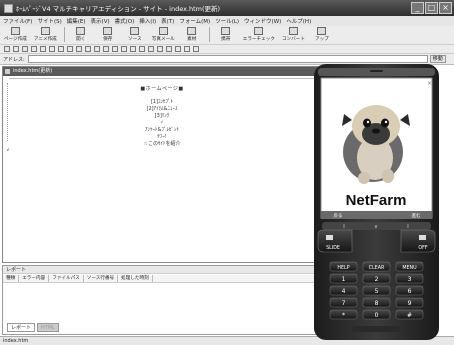  Describe the element at coordinates (162, 71) in the screenshot. I see `document-tab: index.htm(更新)` at that location.